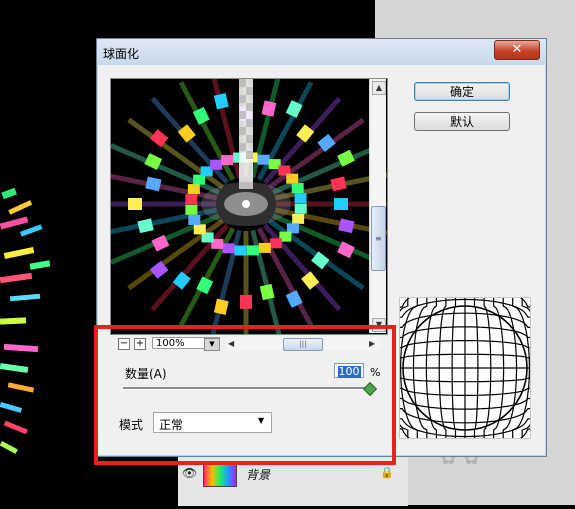  I want to click on dialog-title: 球面化, so click(121, 54).